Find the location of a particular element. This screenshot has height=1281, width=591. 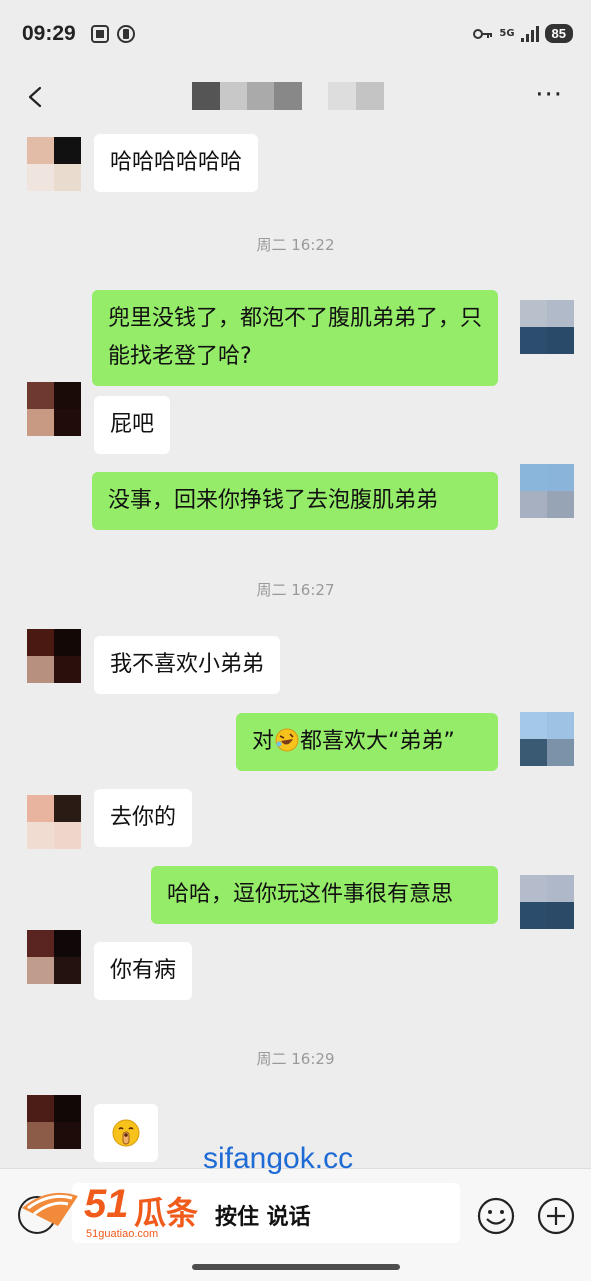

message-text: 兜里没钱了，都泡不了腹肌弟弟了，只能找老登了哈? is located at coordinates (295, 337).